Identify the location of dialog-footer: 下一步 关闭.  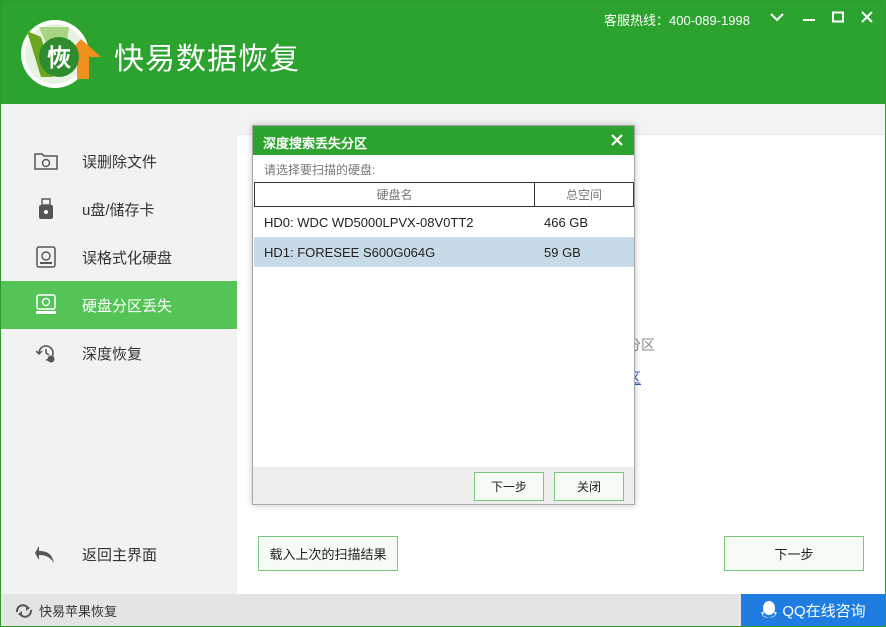
(443, 485).